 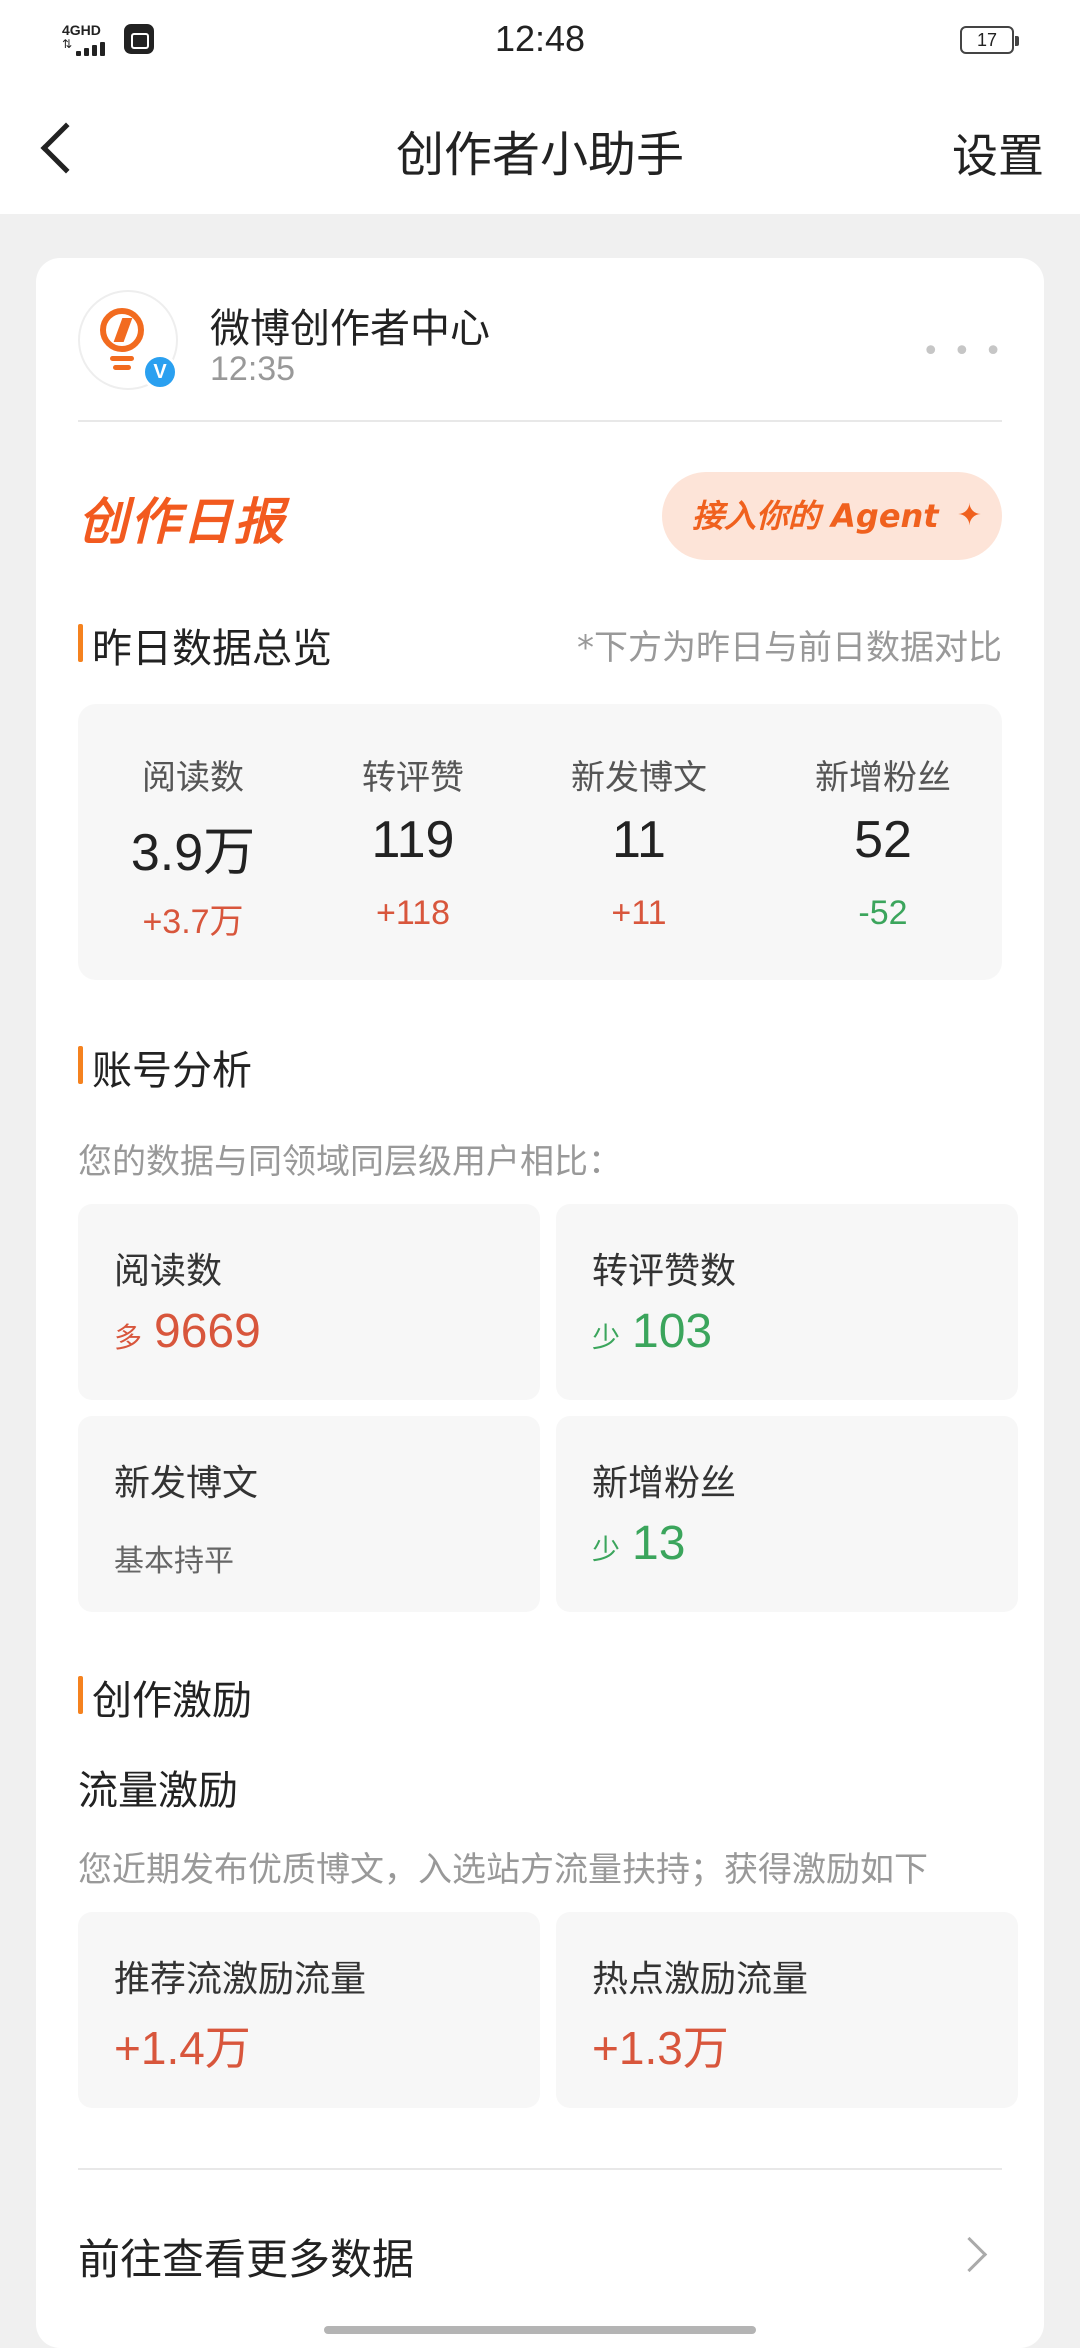 I want to click on daily-report-title: 创作日报, so click(x=182, y=522).